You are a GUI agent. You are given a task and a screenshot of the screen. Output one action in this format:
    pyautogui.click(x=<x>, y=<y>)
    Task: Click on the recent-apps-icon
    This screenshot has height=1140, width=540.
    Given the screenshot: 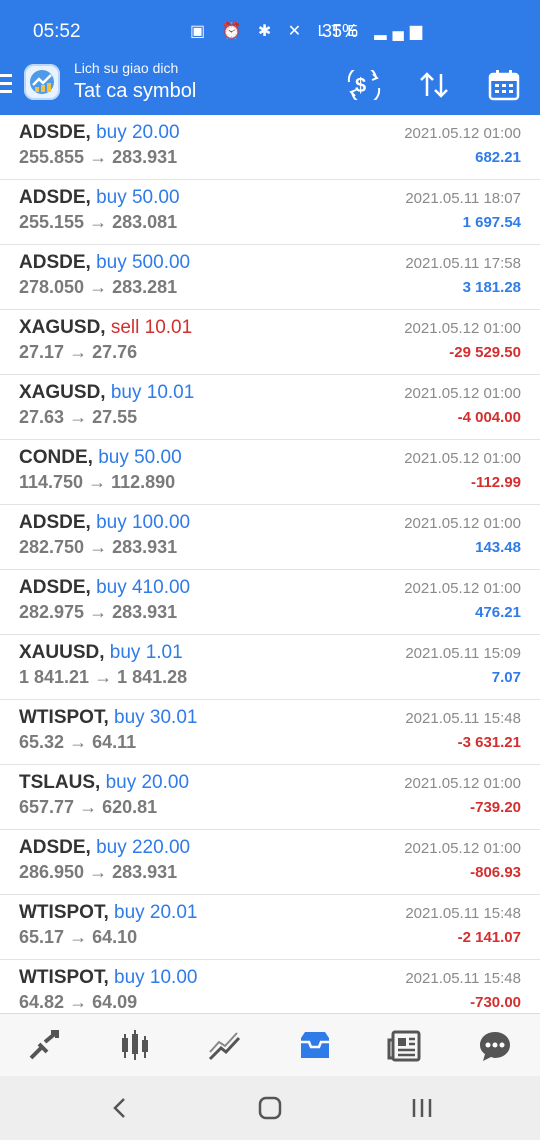 What is the action you would take?
    pyautogui.click(x=422, y=1108)
    